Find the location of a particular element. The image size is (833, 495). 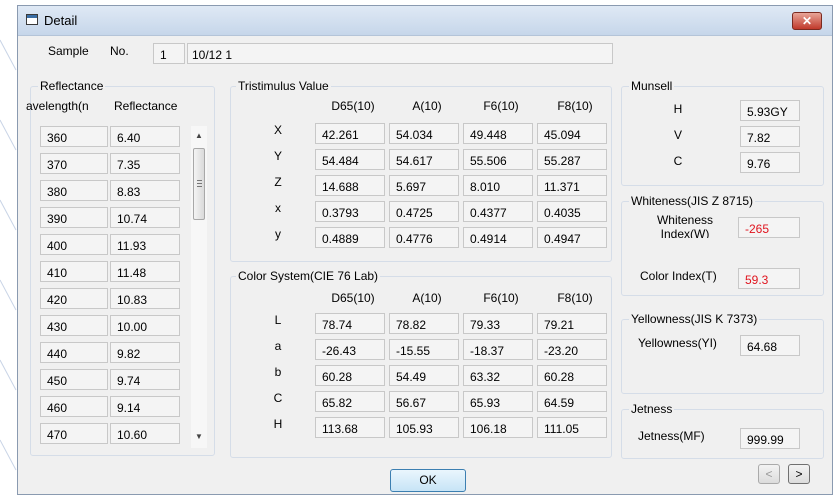

color-system-value-cell: 105.93 is located at coordinates (424, 427).